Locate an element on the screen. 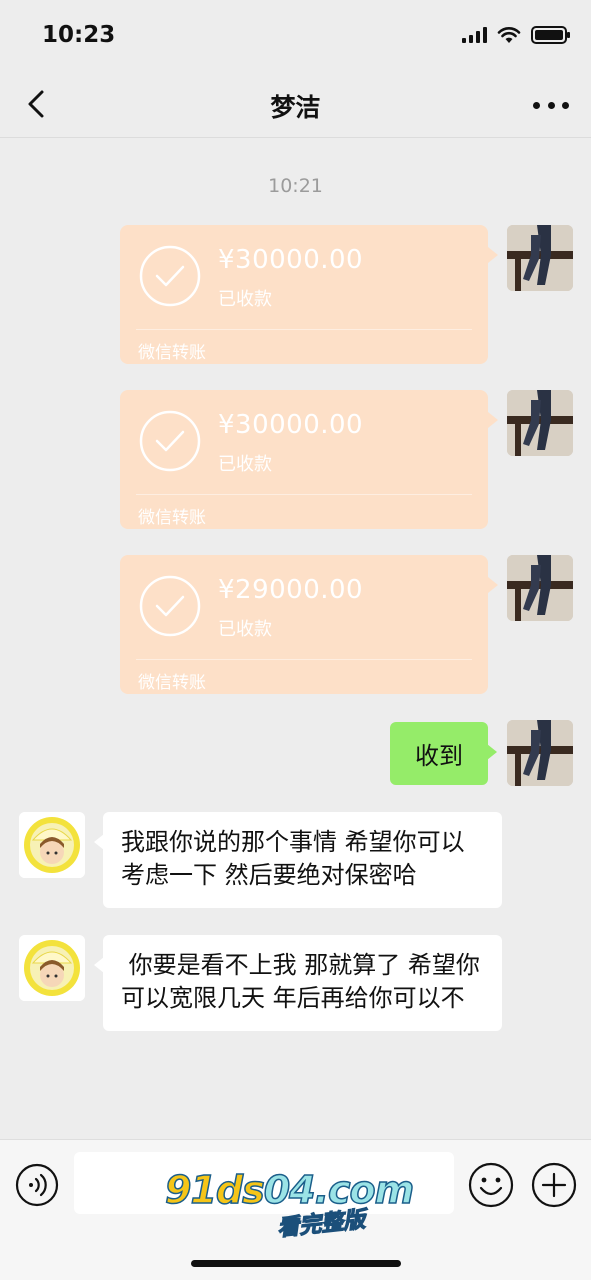 The height and width of the screenshot is (1280, 591). status-bar: 10:23 is located at coordinates (295, 36).